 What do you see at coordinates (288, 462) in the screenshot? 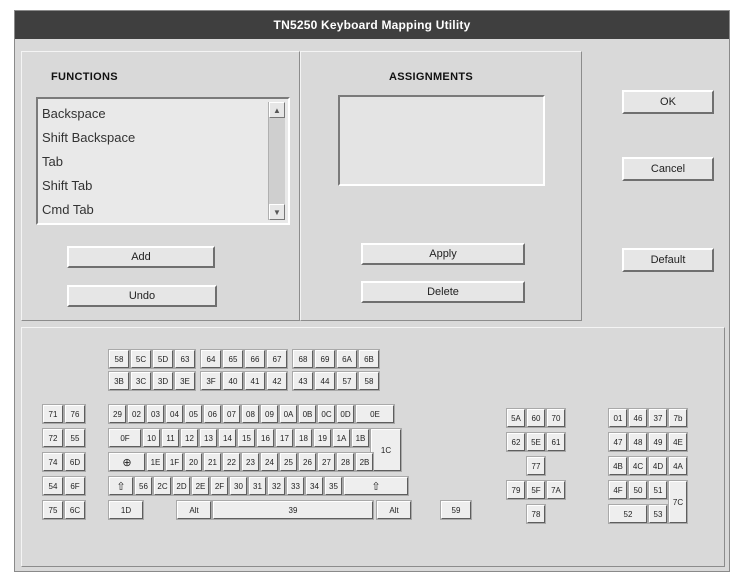
I see `key-row3-7: 25` at bounding box center [288, 462].